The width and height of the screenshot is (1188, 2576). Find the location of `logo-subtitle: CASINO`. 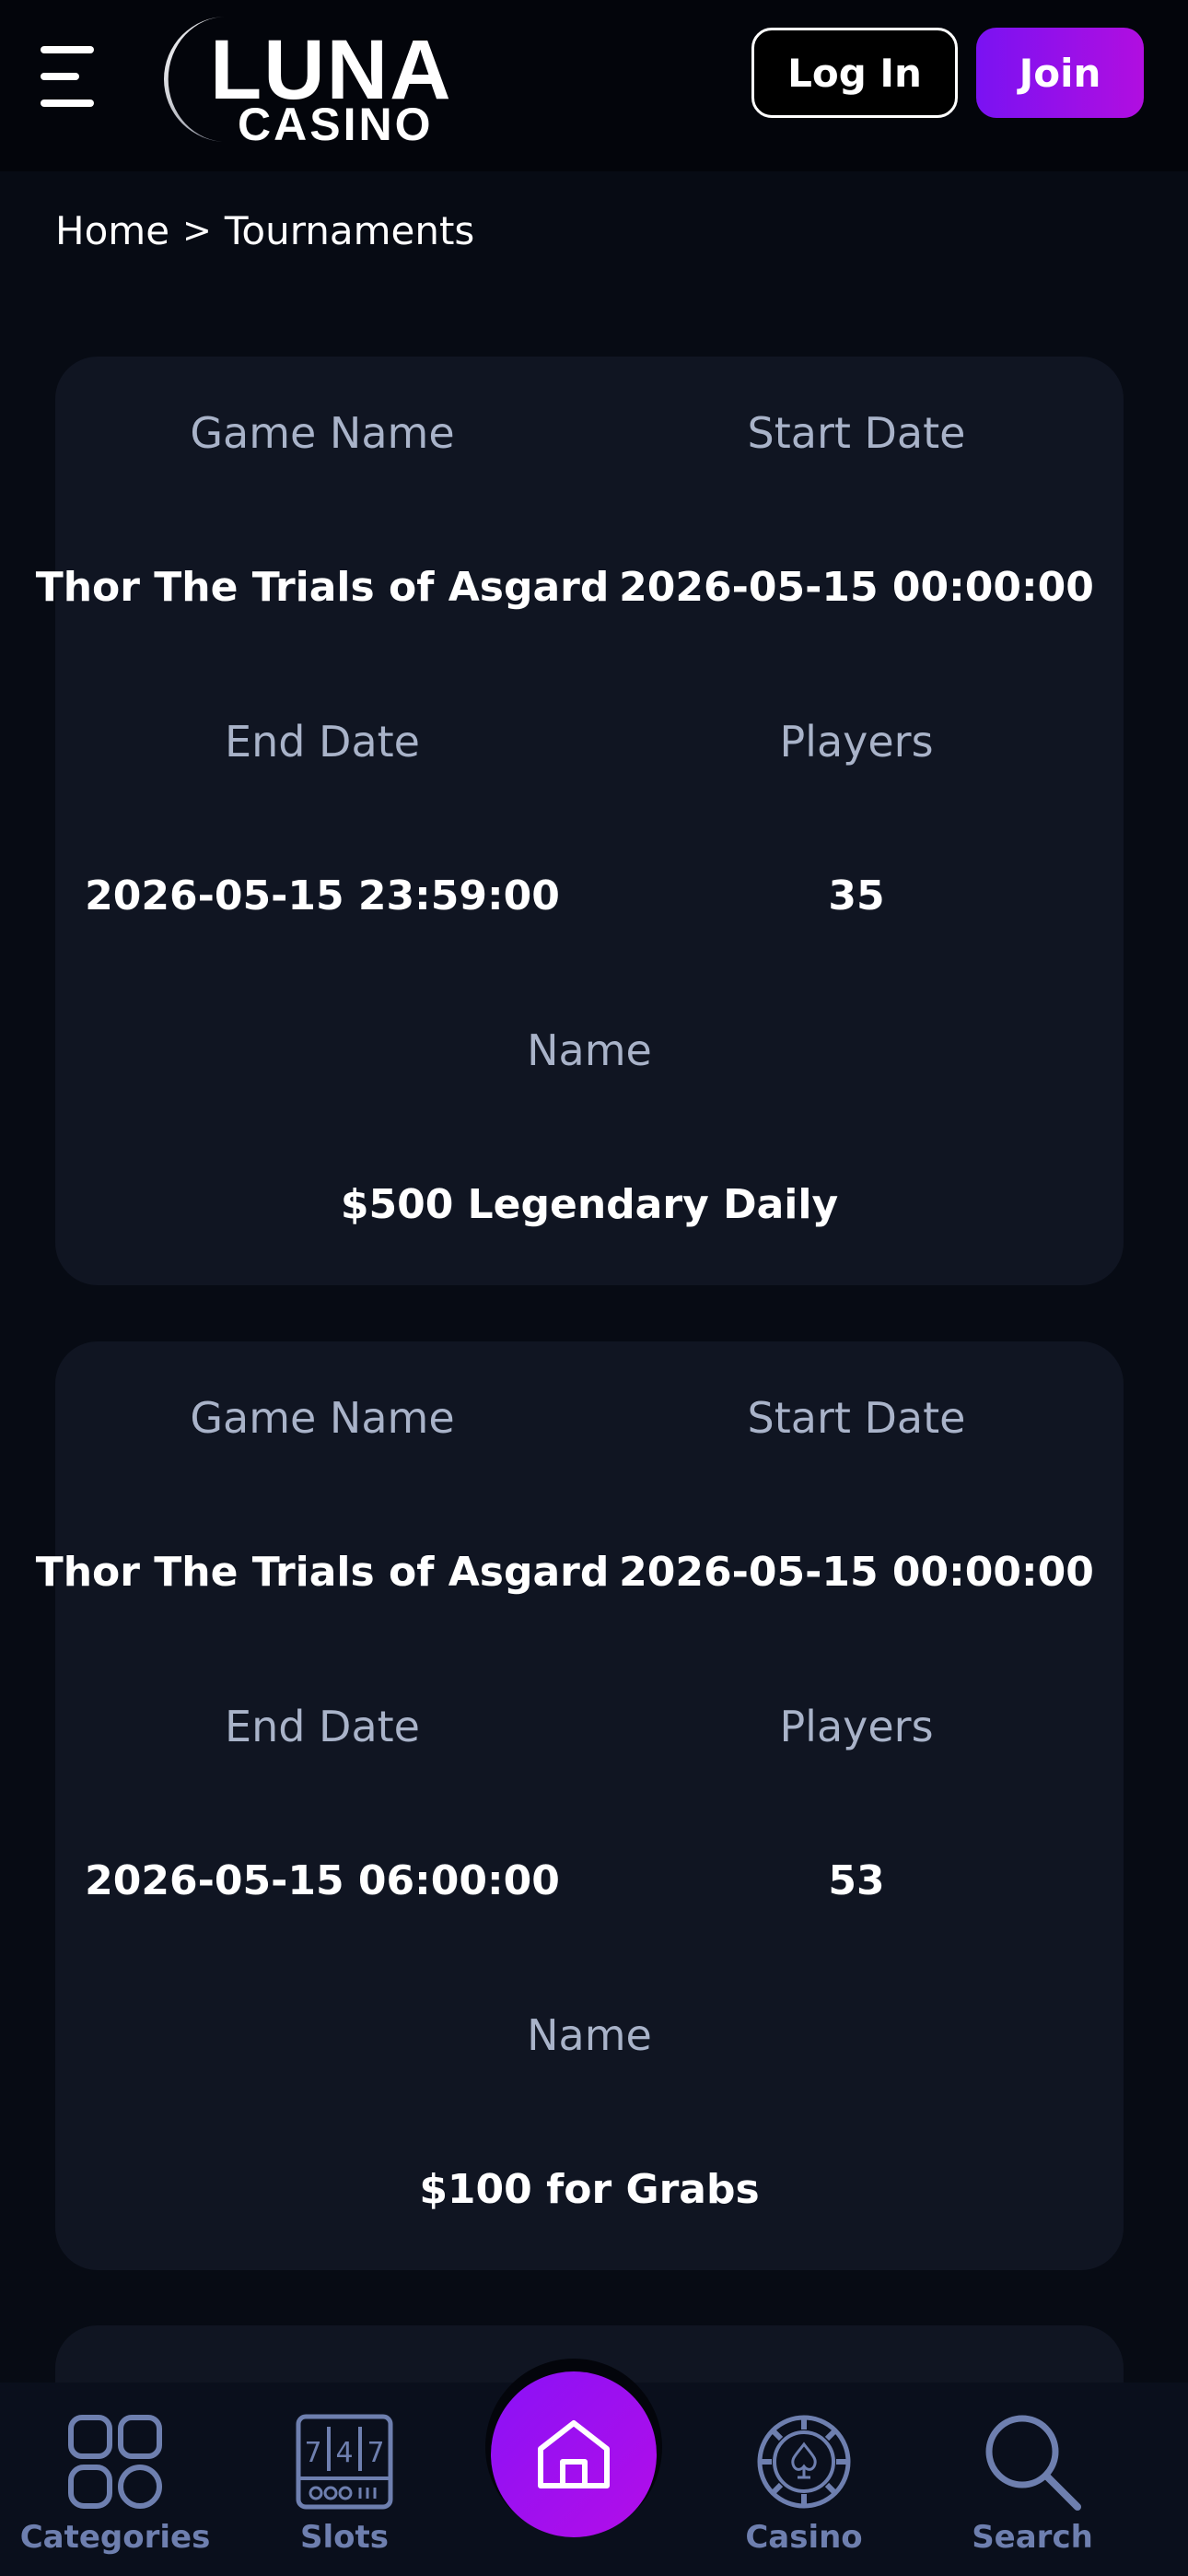

logo-subtitle: CASINO is located at coordinates (336, 125).